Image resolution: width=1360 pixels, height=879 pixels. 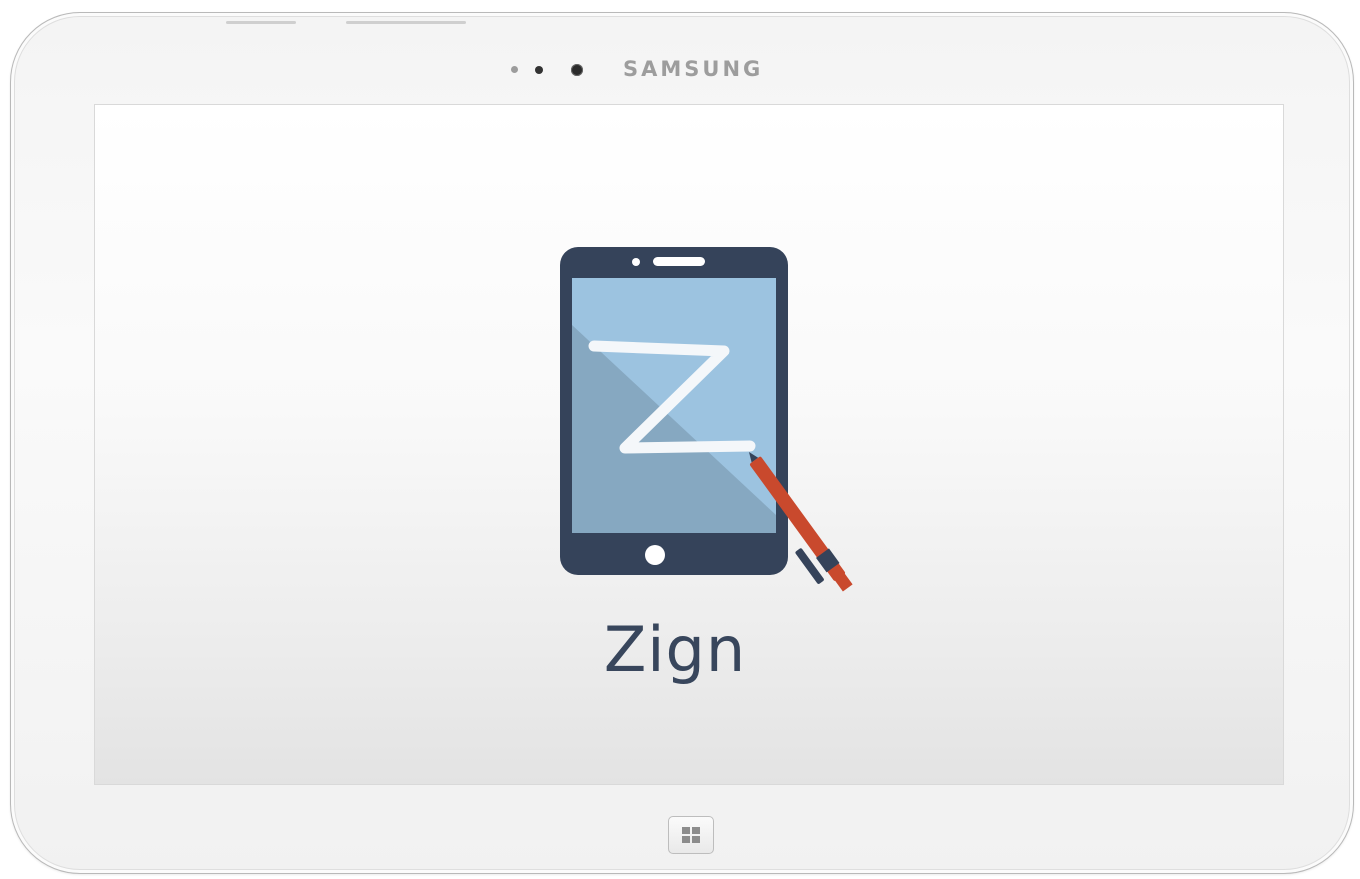 What do you see at coordinates (261, 22) in the screenshot?
I see `power-button` at bounding box center [261, 22].